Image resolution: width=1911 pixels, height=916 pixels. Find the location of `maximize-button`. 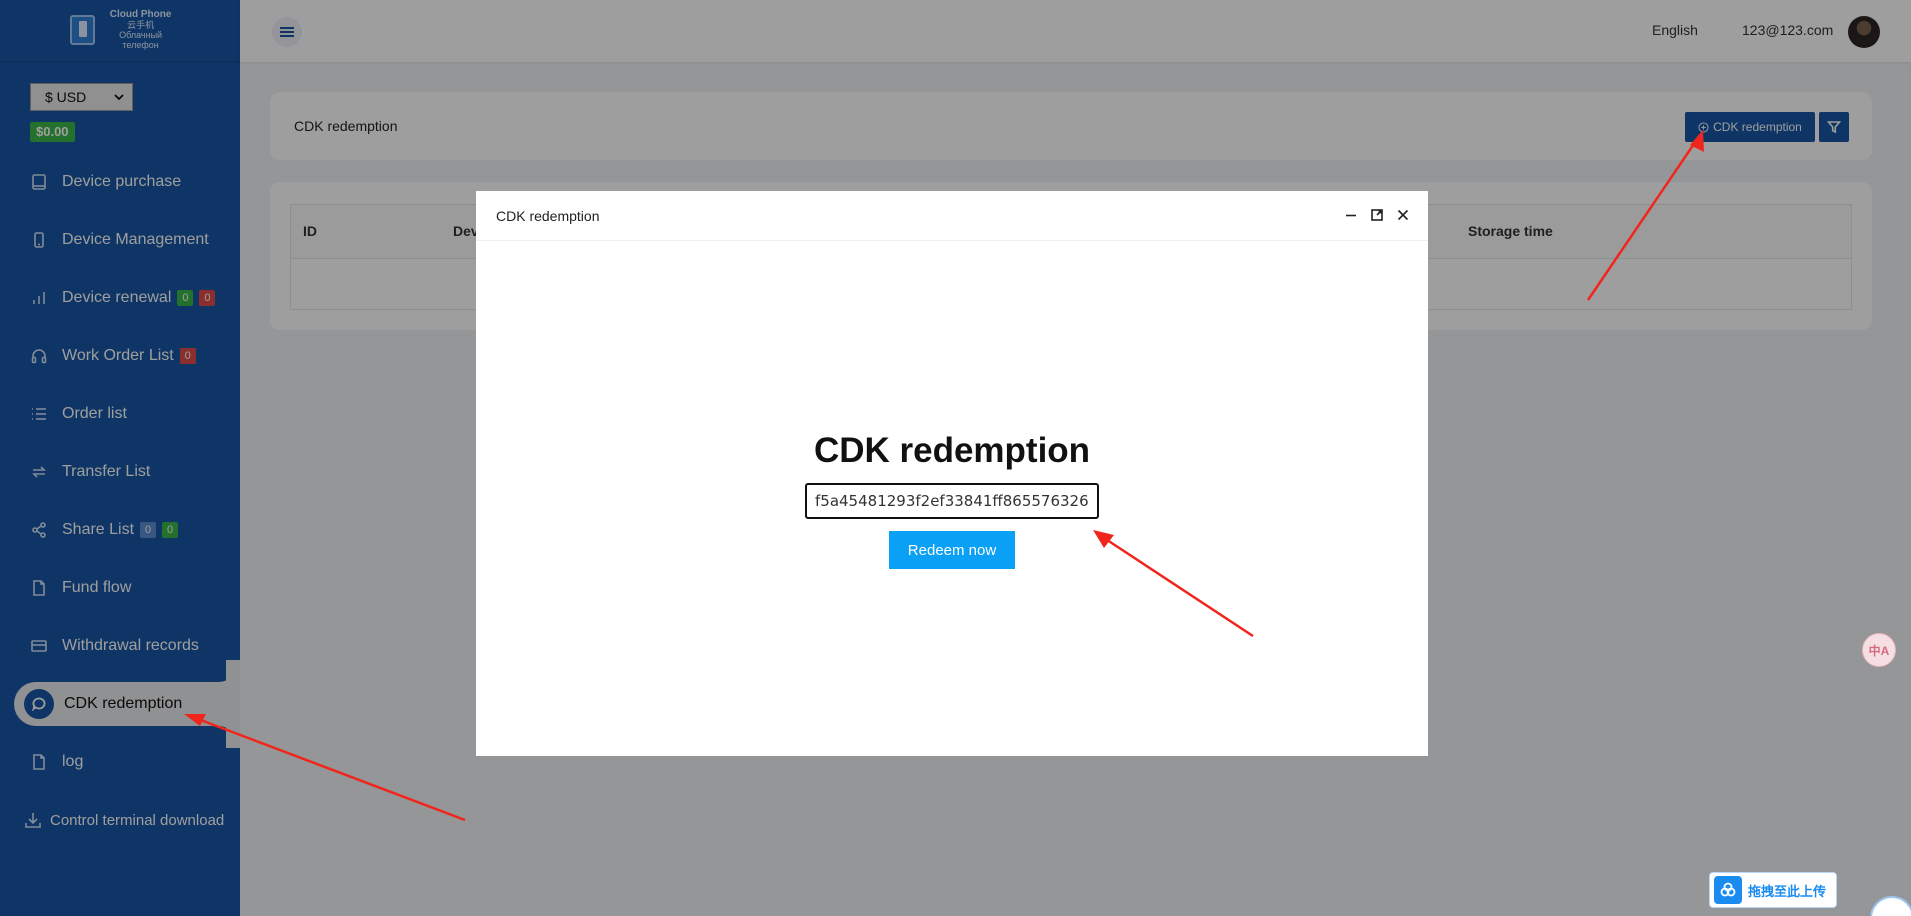

maximize-button is located at coordinates (1377, 215).